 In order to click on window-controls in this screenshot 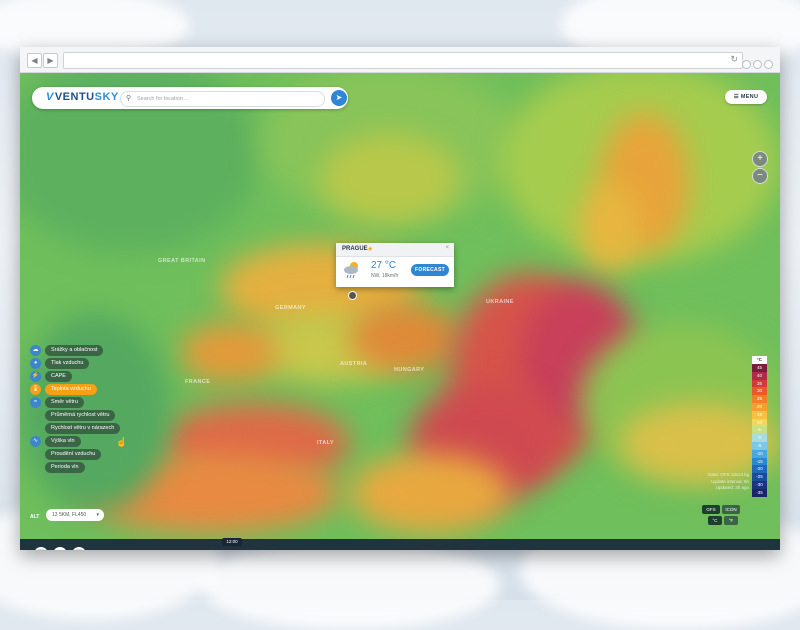, I will do `click(756, 65)`.